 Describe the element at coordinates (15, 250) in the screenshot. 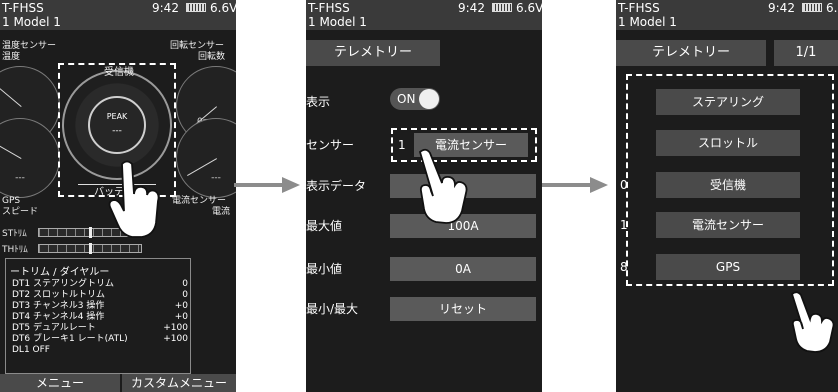

I see `th-trim-label: THﾄﾘﾑ` at that location.